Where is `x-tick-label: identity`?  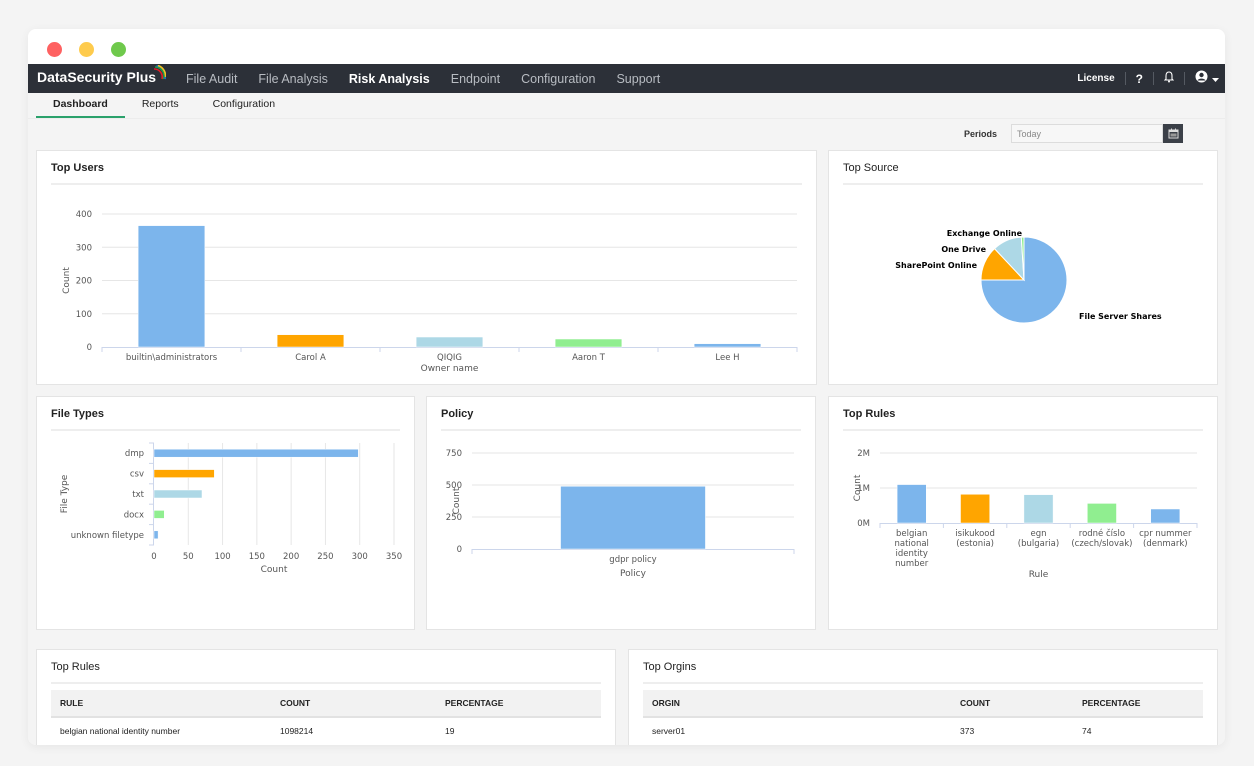 x-tick-label: identity is located at coordinates (911, 554).